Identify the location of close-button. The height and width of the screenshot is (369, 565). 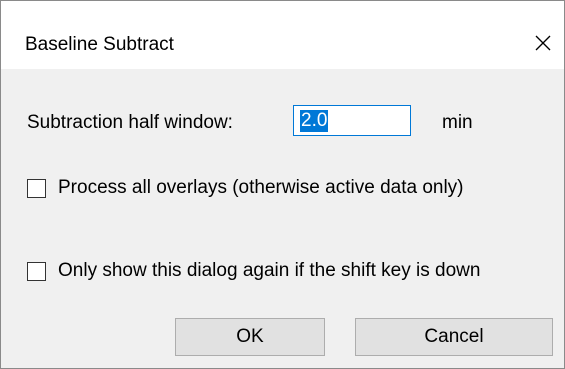
(541, 42).